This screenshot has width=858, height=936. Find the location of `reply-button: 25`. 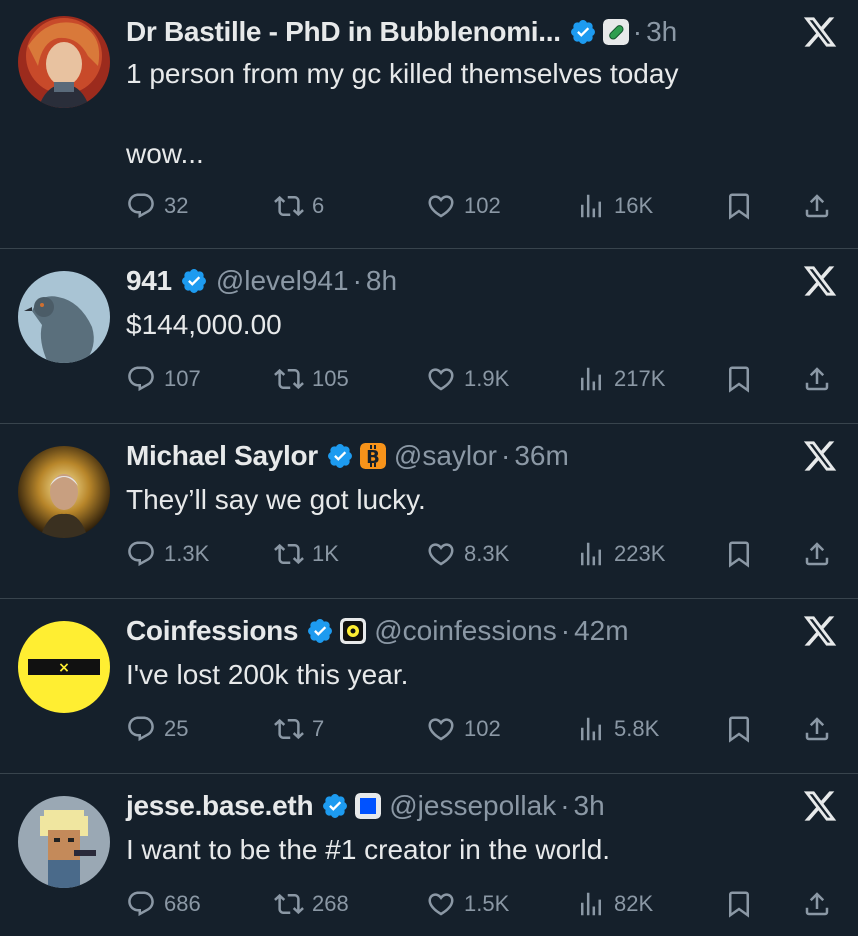

reply-button: 25 is located at coordinates (157, 729).